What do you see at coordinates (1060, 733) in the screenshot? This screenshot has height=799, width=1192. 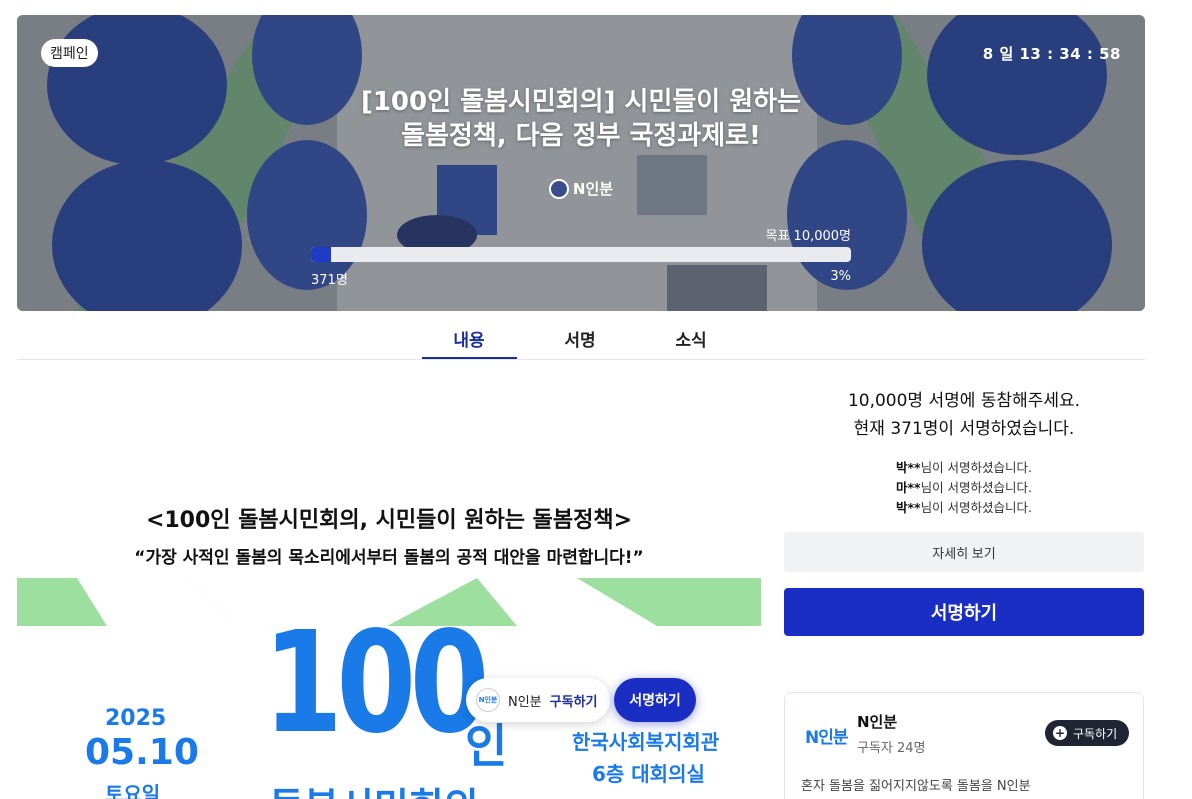 I see `plus-icon: +` at bounding box center [1060, 733].